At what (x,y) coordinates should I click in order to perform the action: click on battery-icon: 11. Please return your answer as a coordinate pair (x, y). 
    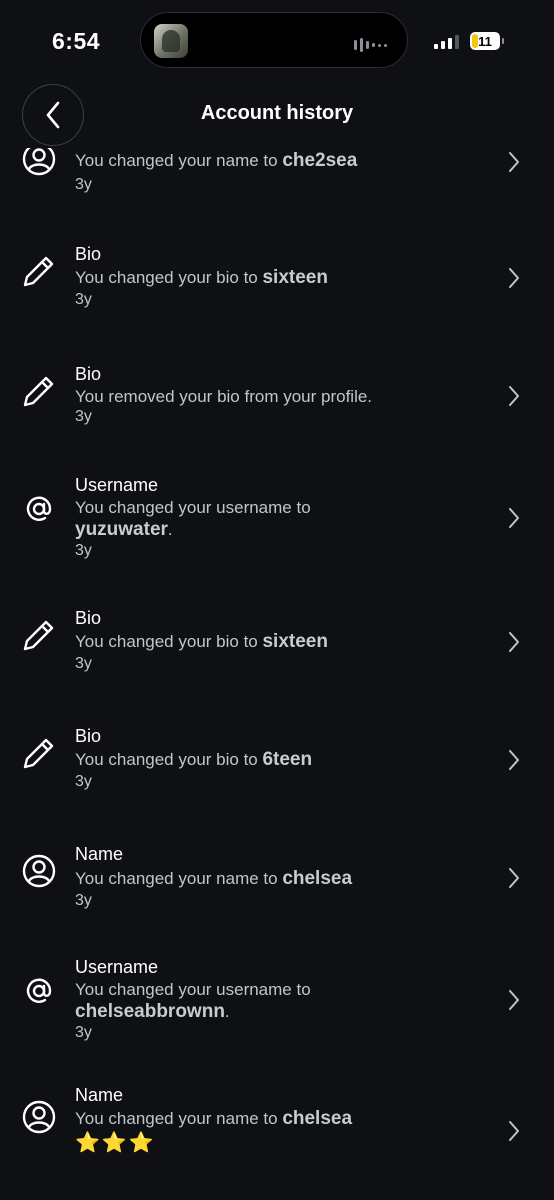
    Looking at the image, I should click on (487, 41).